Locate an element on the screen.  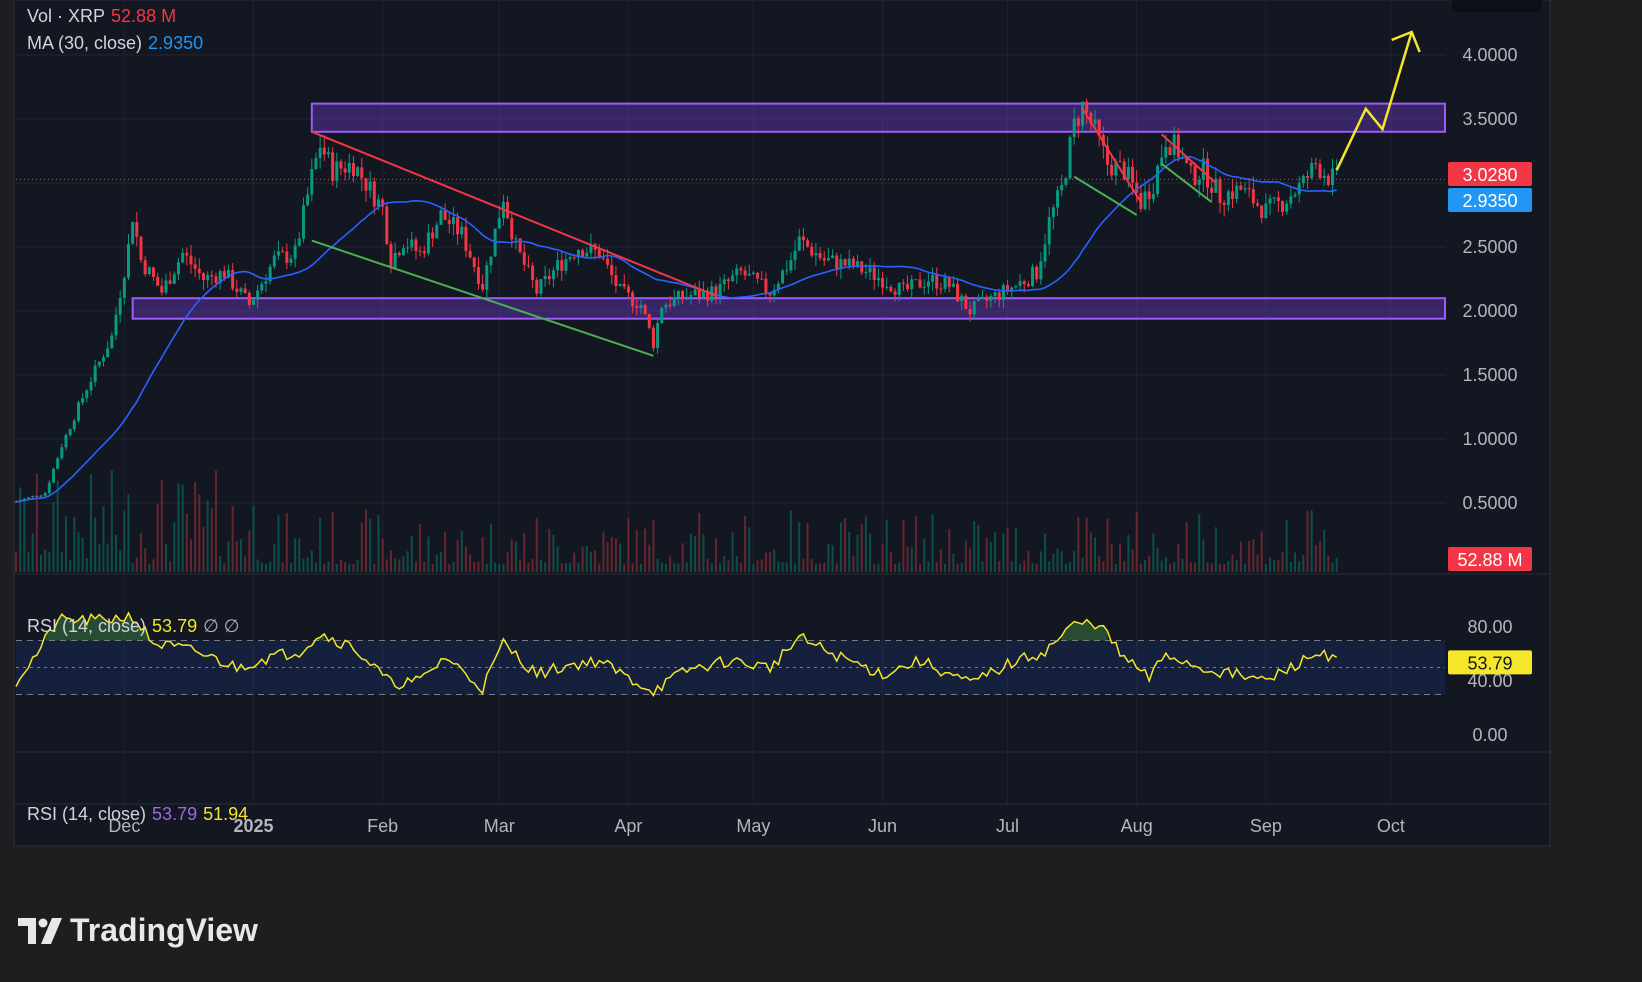
rsi2-legend: RSI (14, close) 53.79 51.94 is located at coordinates (140, 814).